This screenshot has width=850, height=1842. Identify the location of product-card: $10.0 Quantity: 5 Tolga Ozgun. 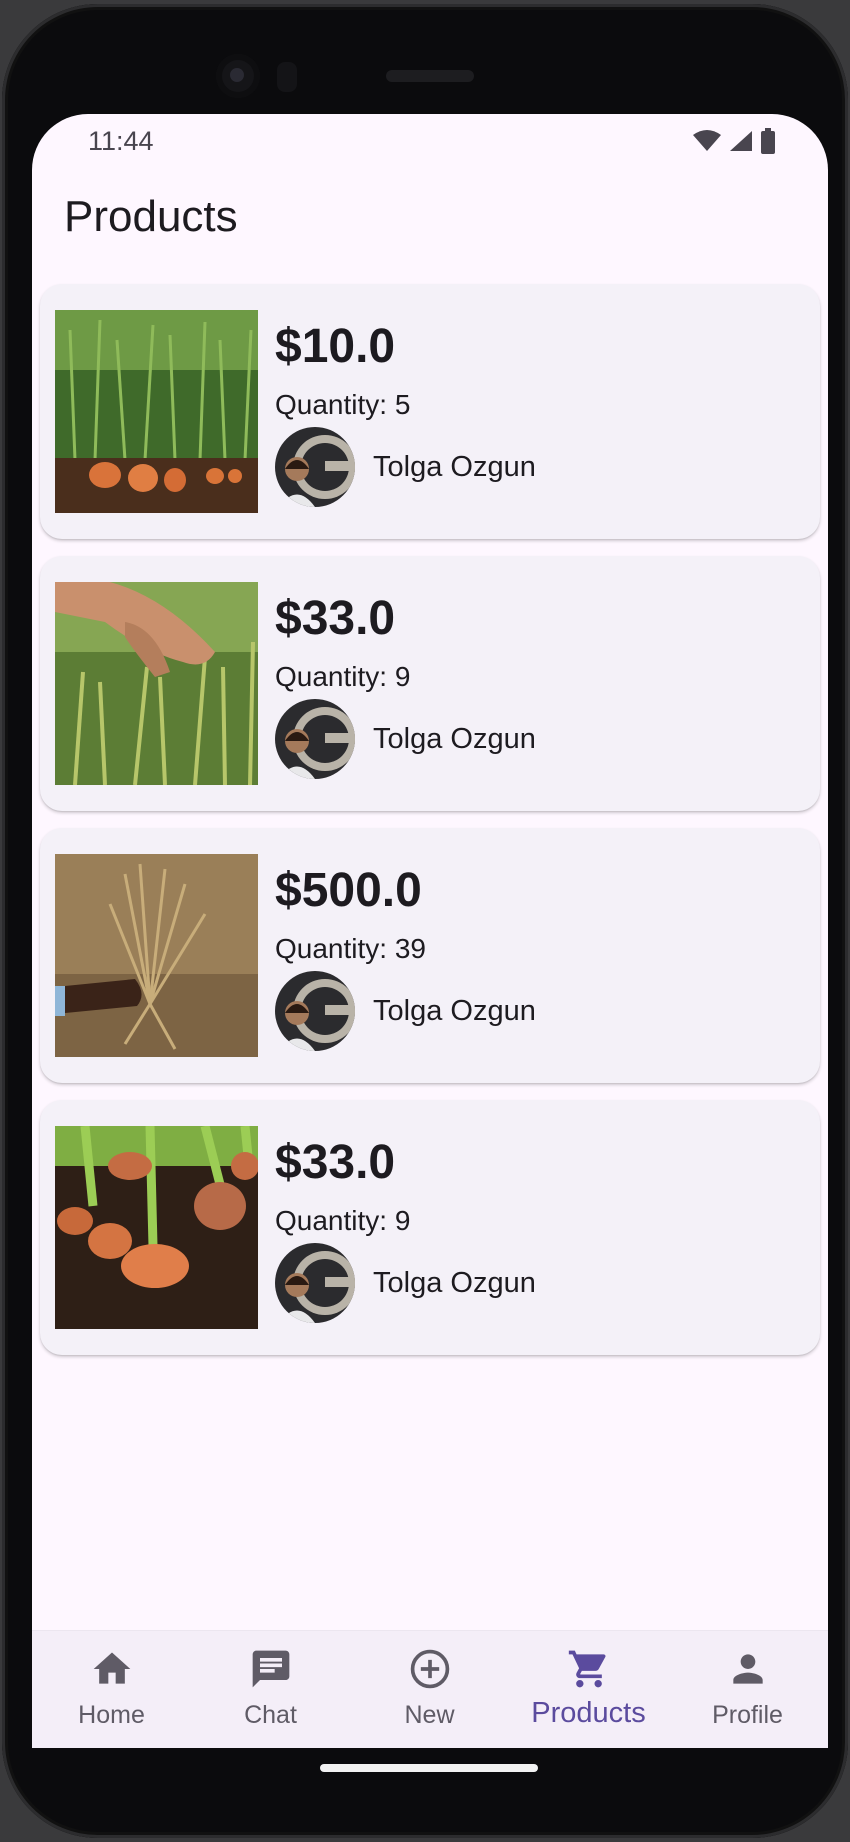
(430, 411).